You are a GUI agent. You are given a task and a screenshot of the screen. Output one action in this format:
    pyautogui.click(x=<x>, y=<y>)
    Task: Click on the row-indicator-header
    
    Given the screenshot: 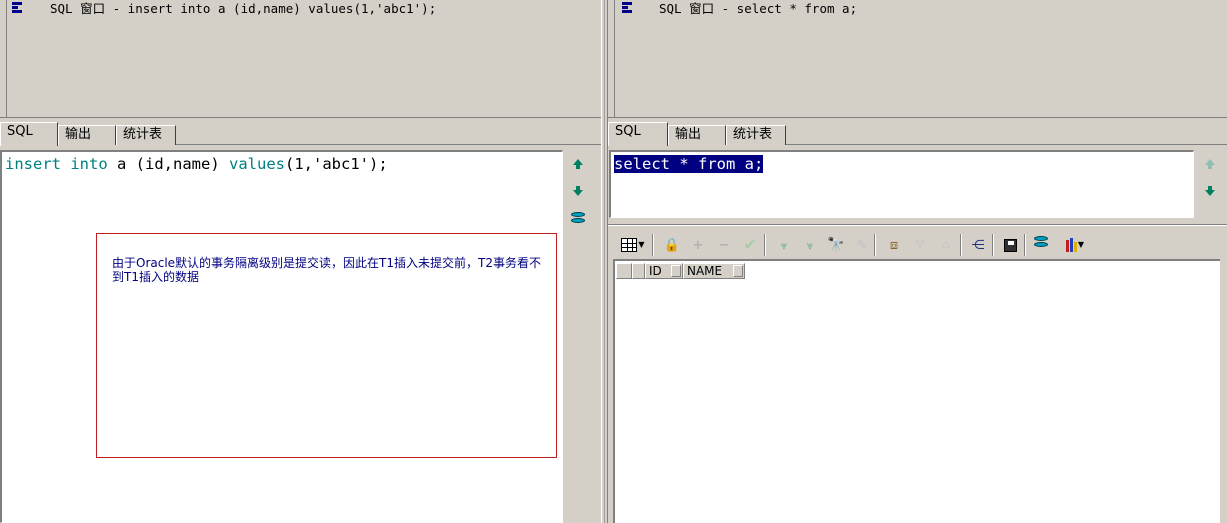 What is the action you would take?
    pyautogui.click(x=624, y=271)
    